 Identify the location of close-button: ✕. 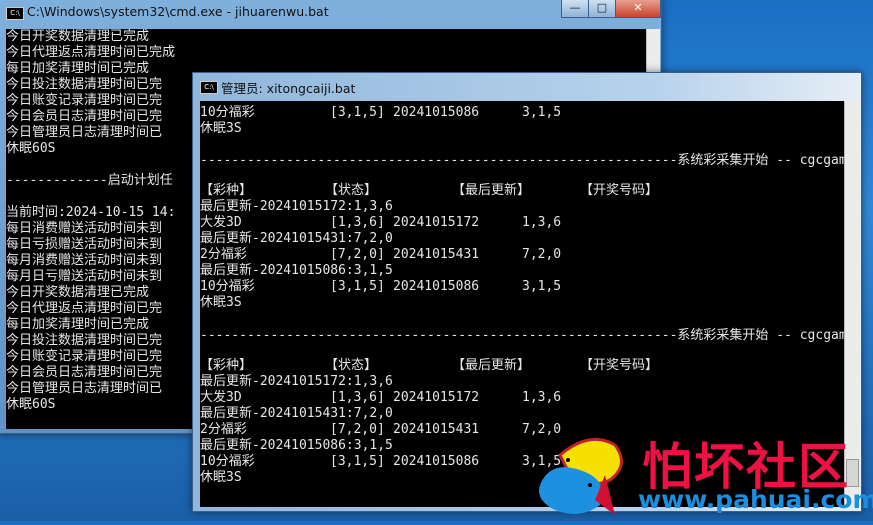
(638, 9).